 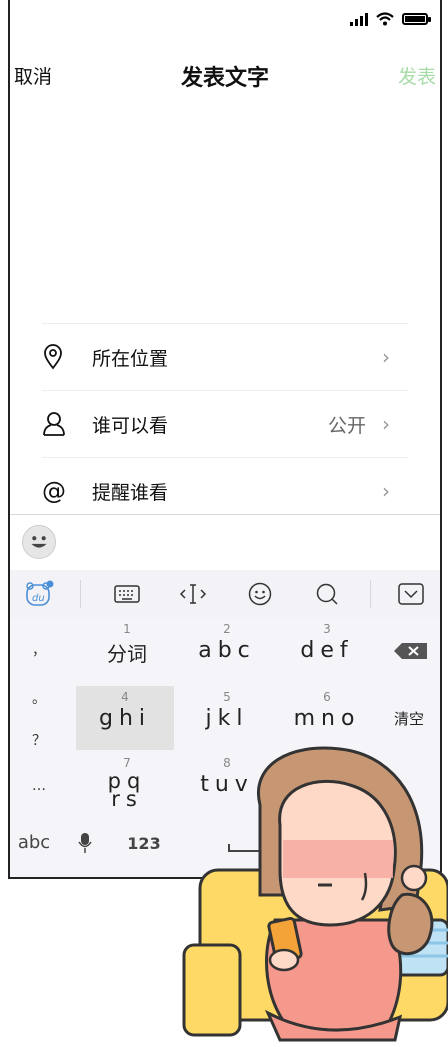 What do you see at coordinates (130, 425) in the screenshot?
I see `option-label-visibility: 谁可以看` at bounding box center [130, 425].